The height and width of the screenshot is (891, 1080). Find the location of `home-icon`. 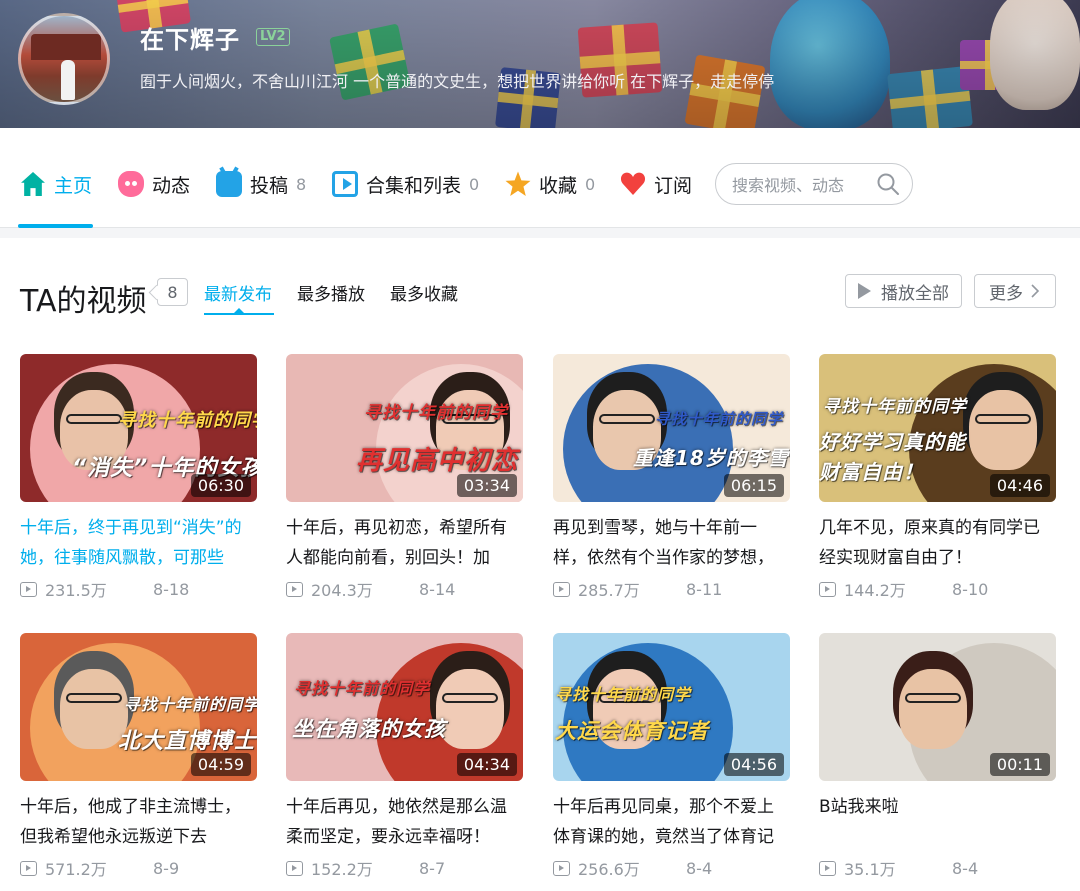

home-icon is located at coordinates (33, 184).